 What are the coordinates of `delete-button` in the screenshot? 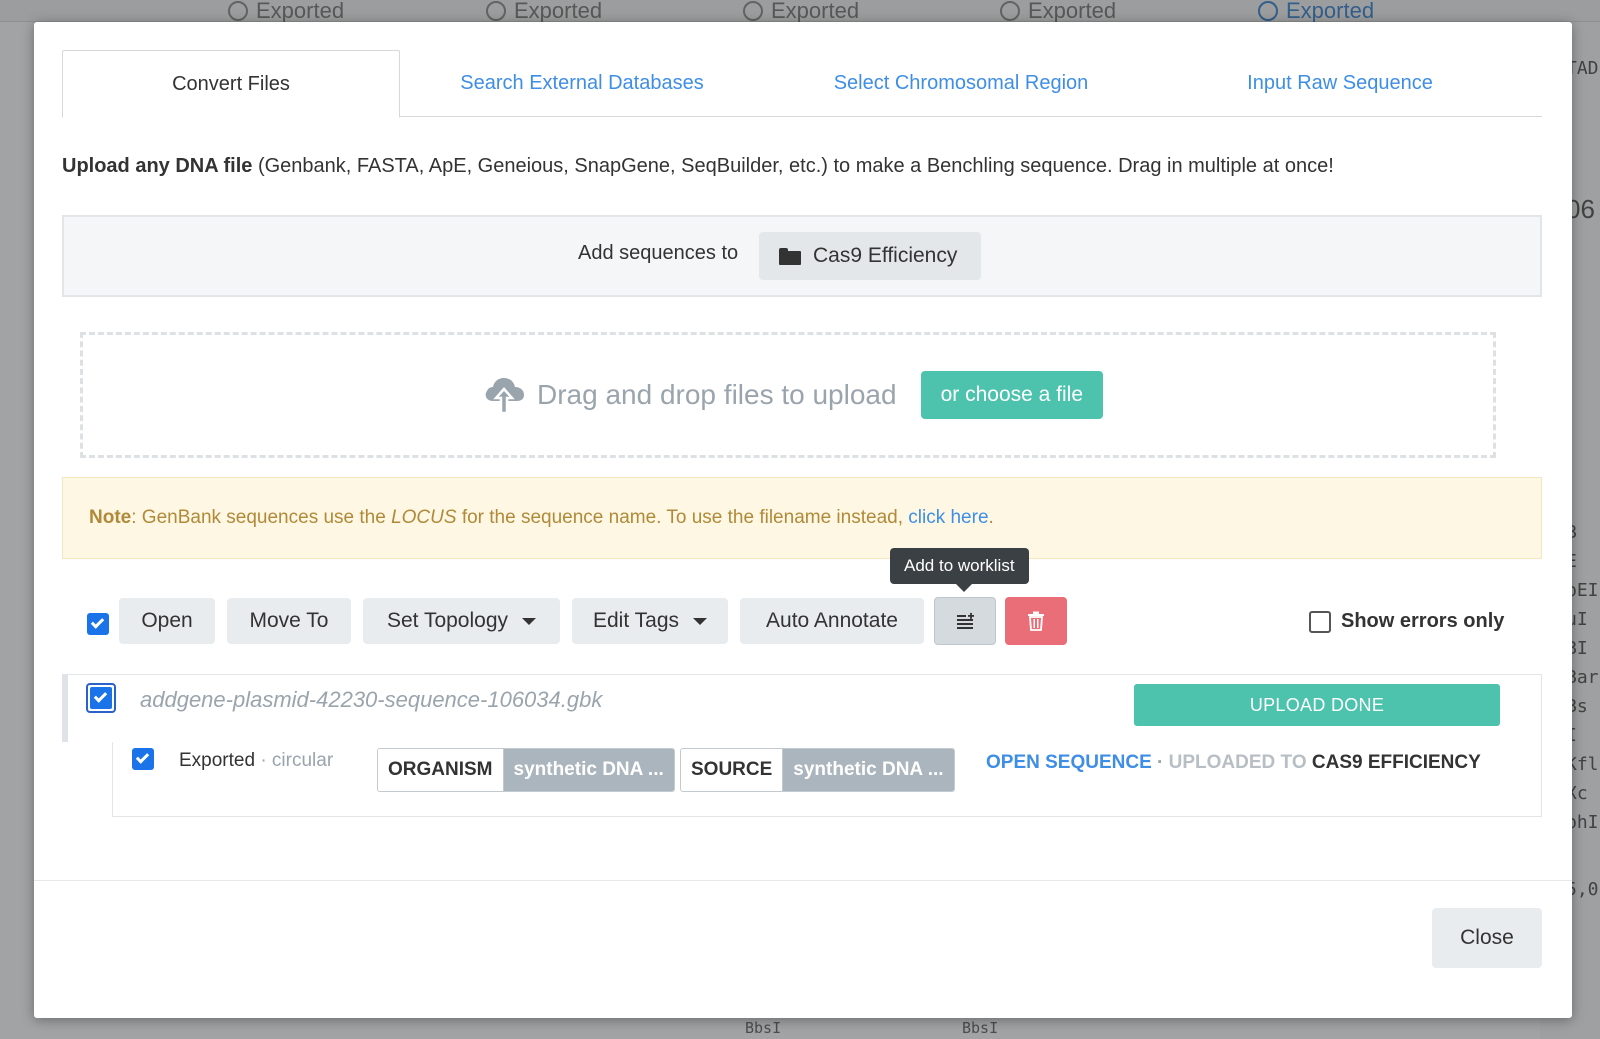 It's located at (1036, 621).